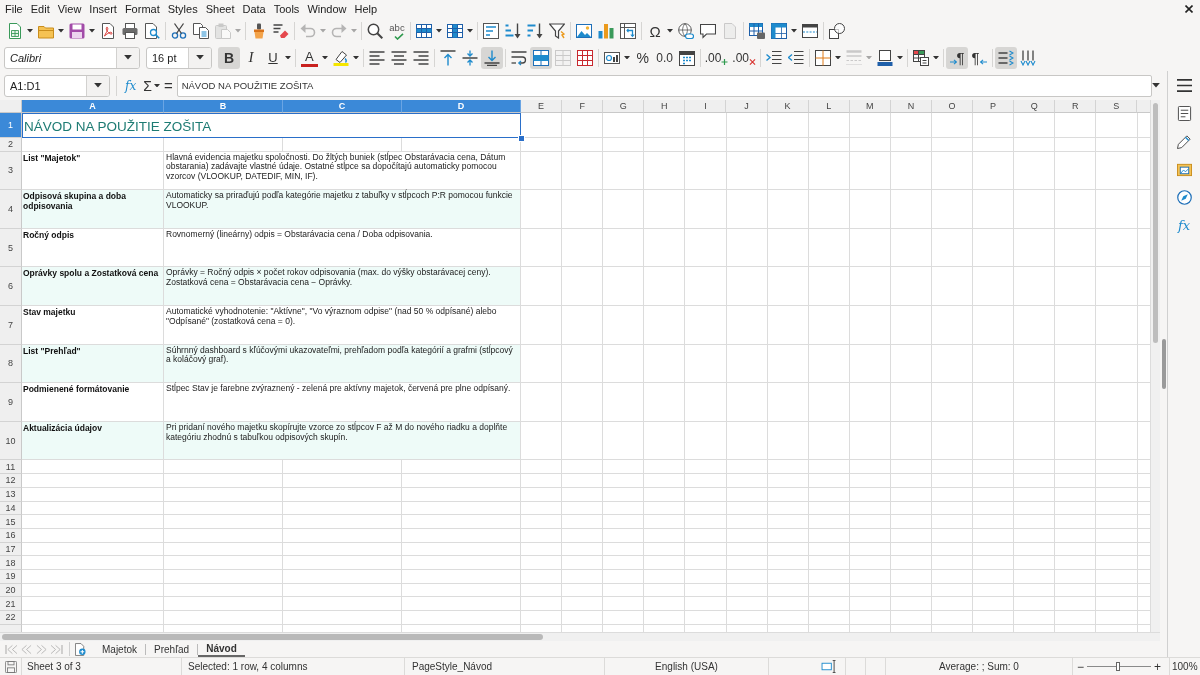 The height and width of the screenshot is (675, 1200). I want to click on calendar-icon, so click(686, 57).